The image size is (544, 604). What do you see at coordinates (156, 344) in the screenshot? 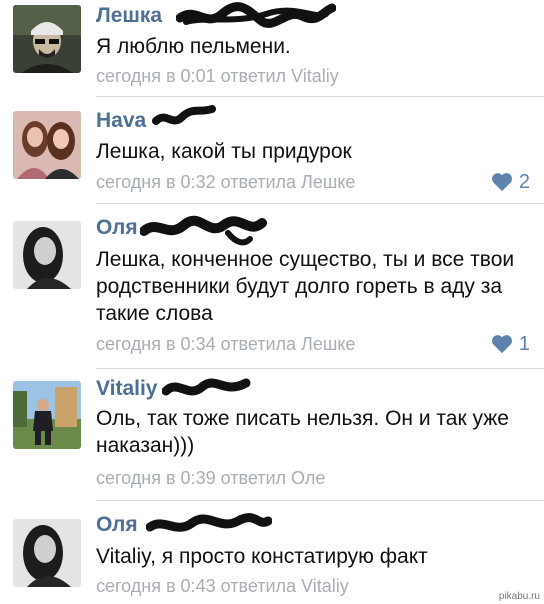
I see `comment-time: сегодня в 0:34` at bounding box center [156, 344].